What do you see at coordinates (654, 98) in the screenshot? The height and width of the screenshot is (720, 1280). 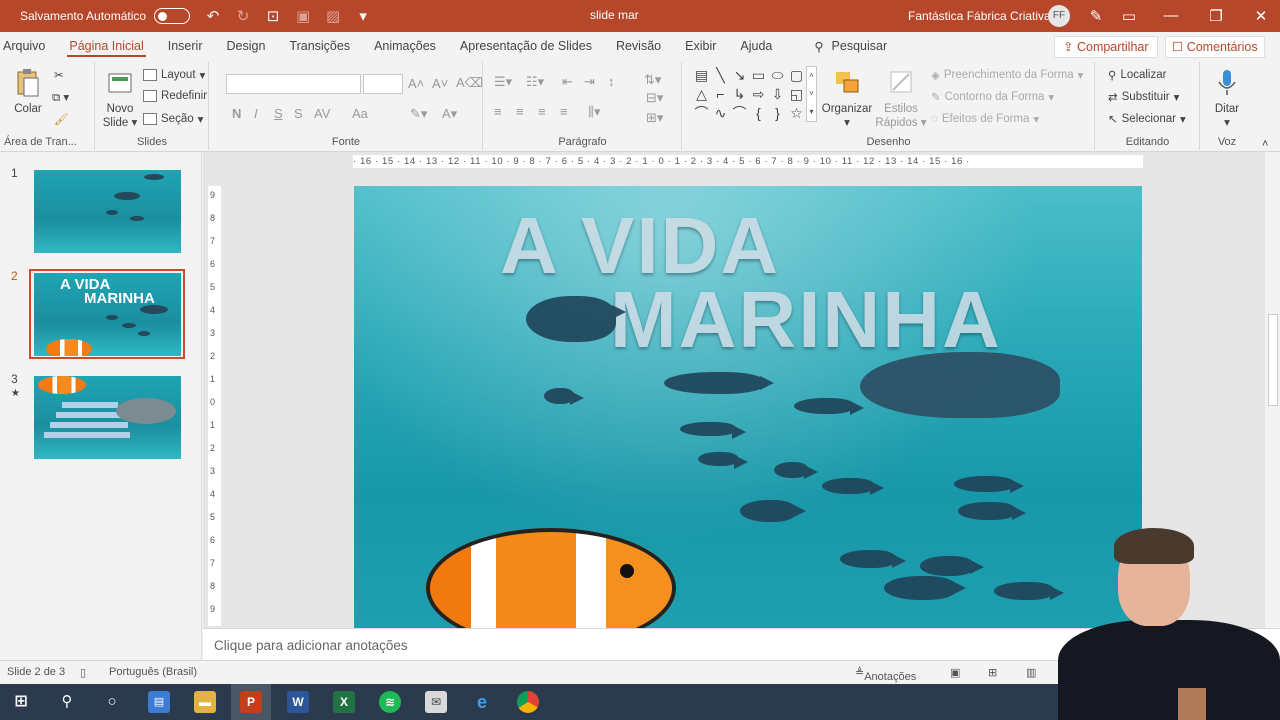 I see `align-text-icon: ⊟▾` at bounding box center [654, 98].